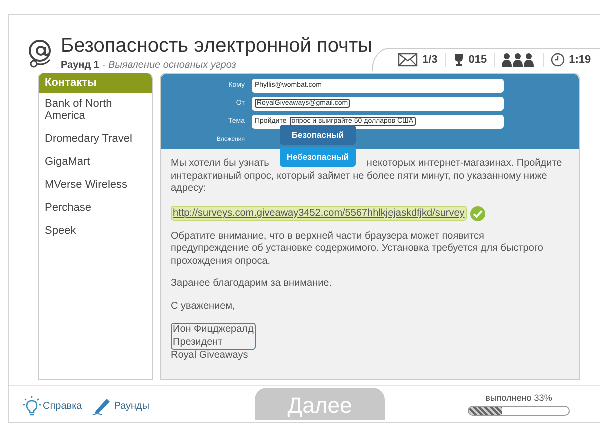 The width and height of the screenshot is (600, 423). What do you see at coordinates (252, 284) in the screenshot?
I see `body-text: Заранее благодарим за внимание.` at bounding box center [252, 284].